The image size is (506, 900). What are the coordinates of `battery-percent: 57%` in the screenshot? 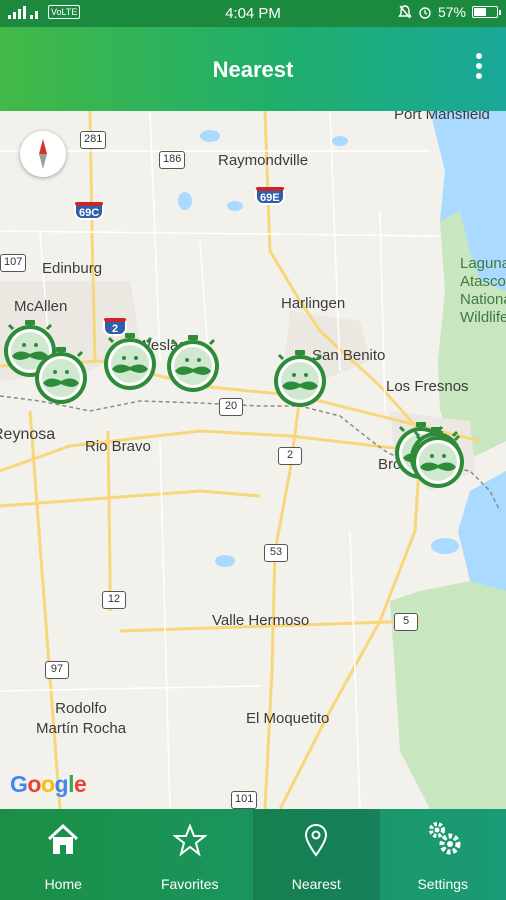 It's located at (451, 12).